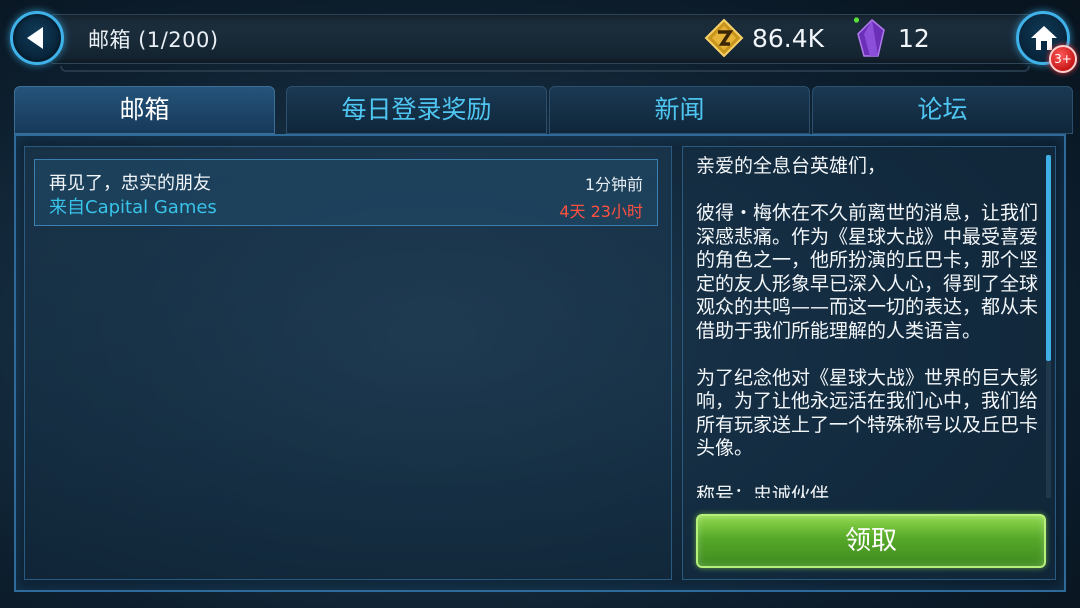  I want to click on crystals-value: 12, so click(914, 38).